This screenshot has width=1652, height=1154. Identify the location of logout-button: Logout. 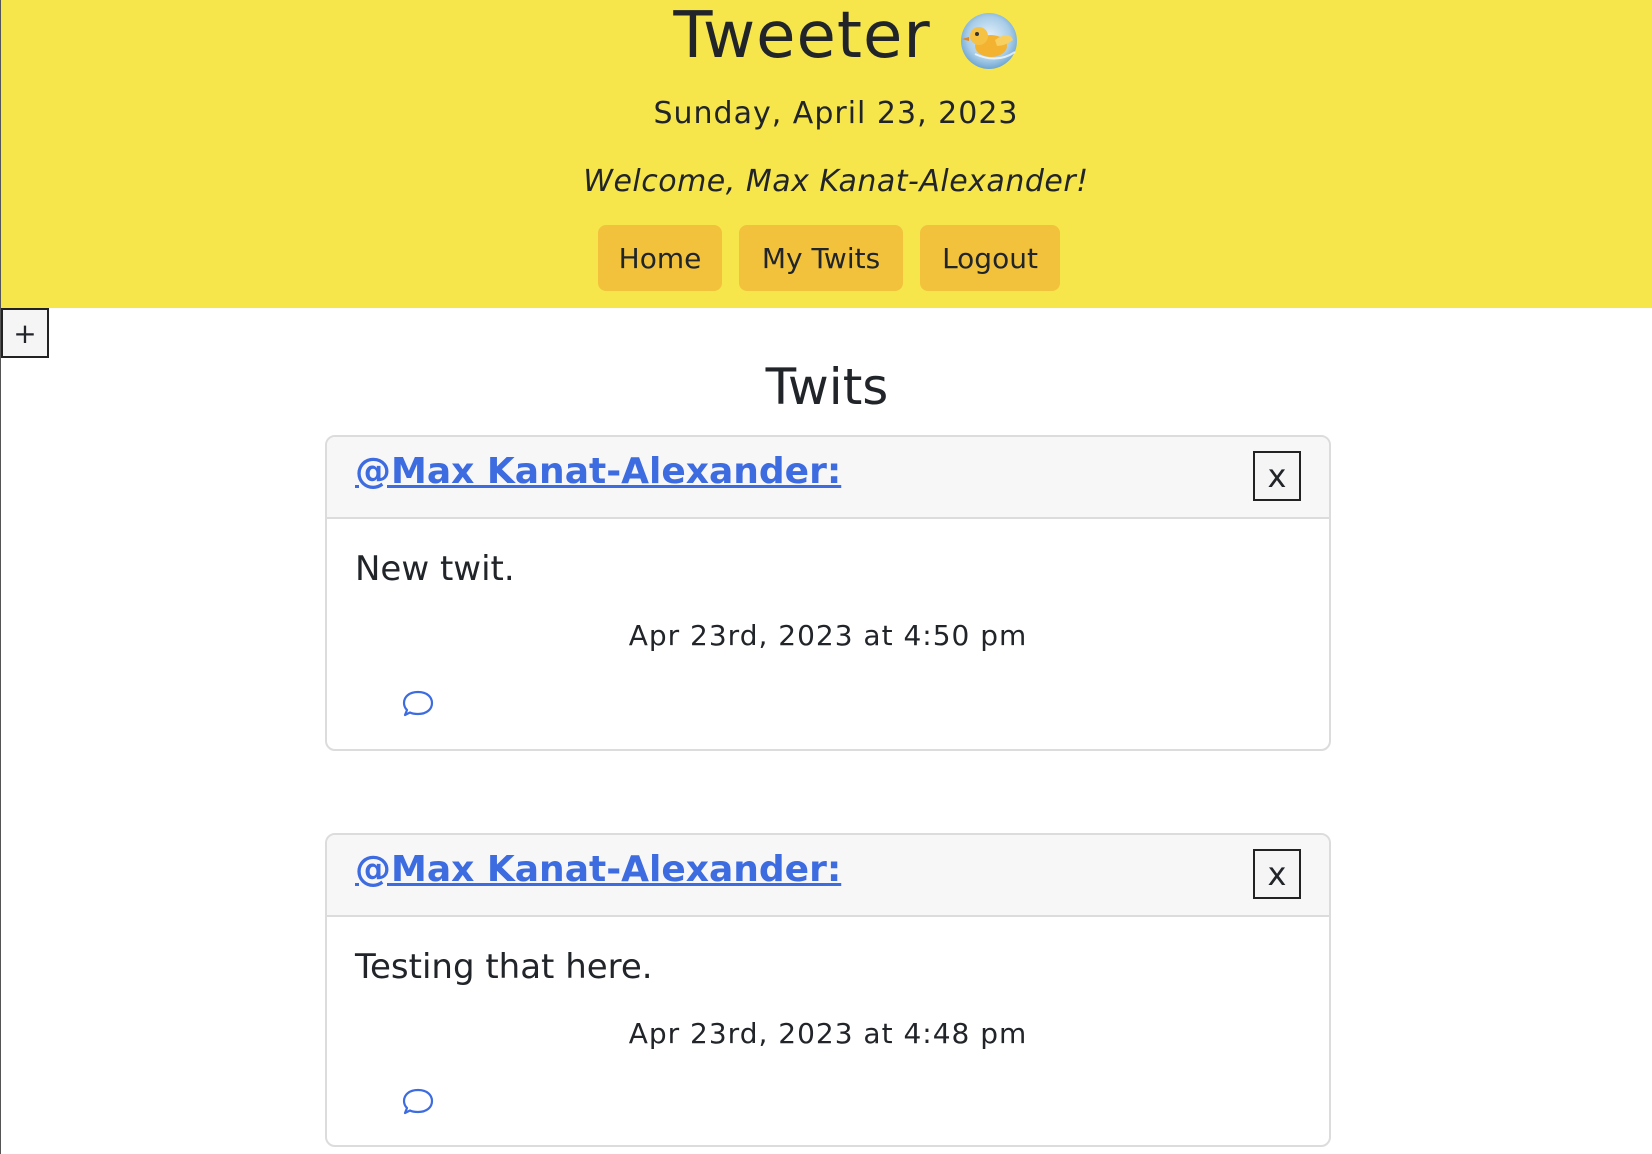
(990, 258).